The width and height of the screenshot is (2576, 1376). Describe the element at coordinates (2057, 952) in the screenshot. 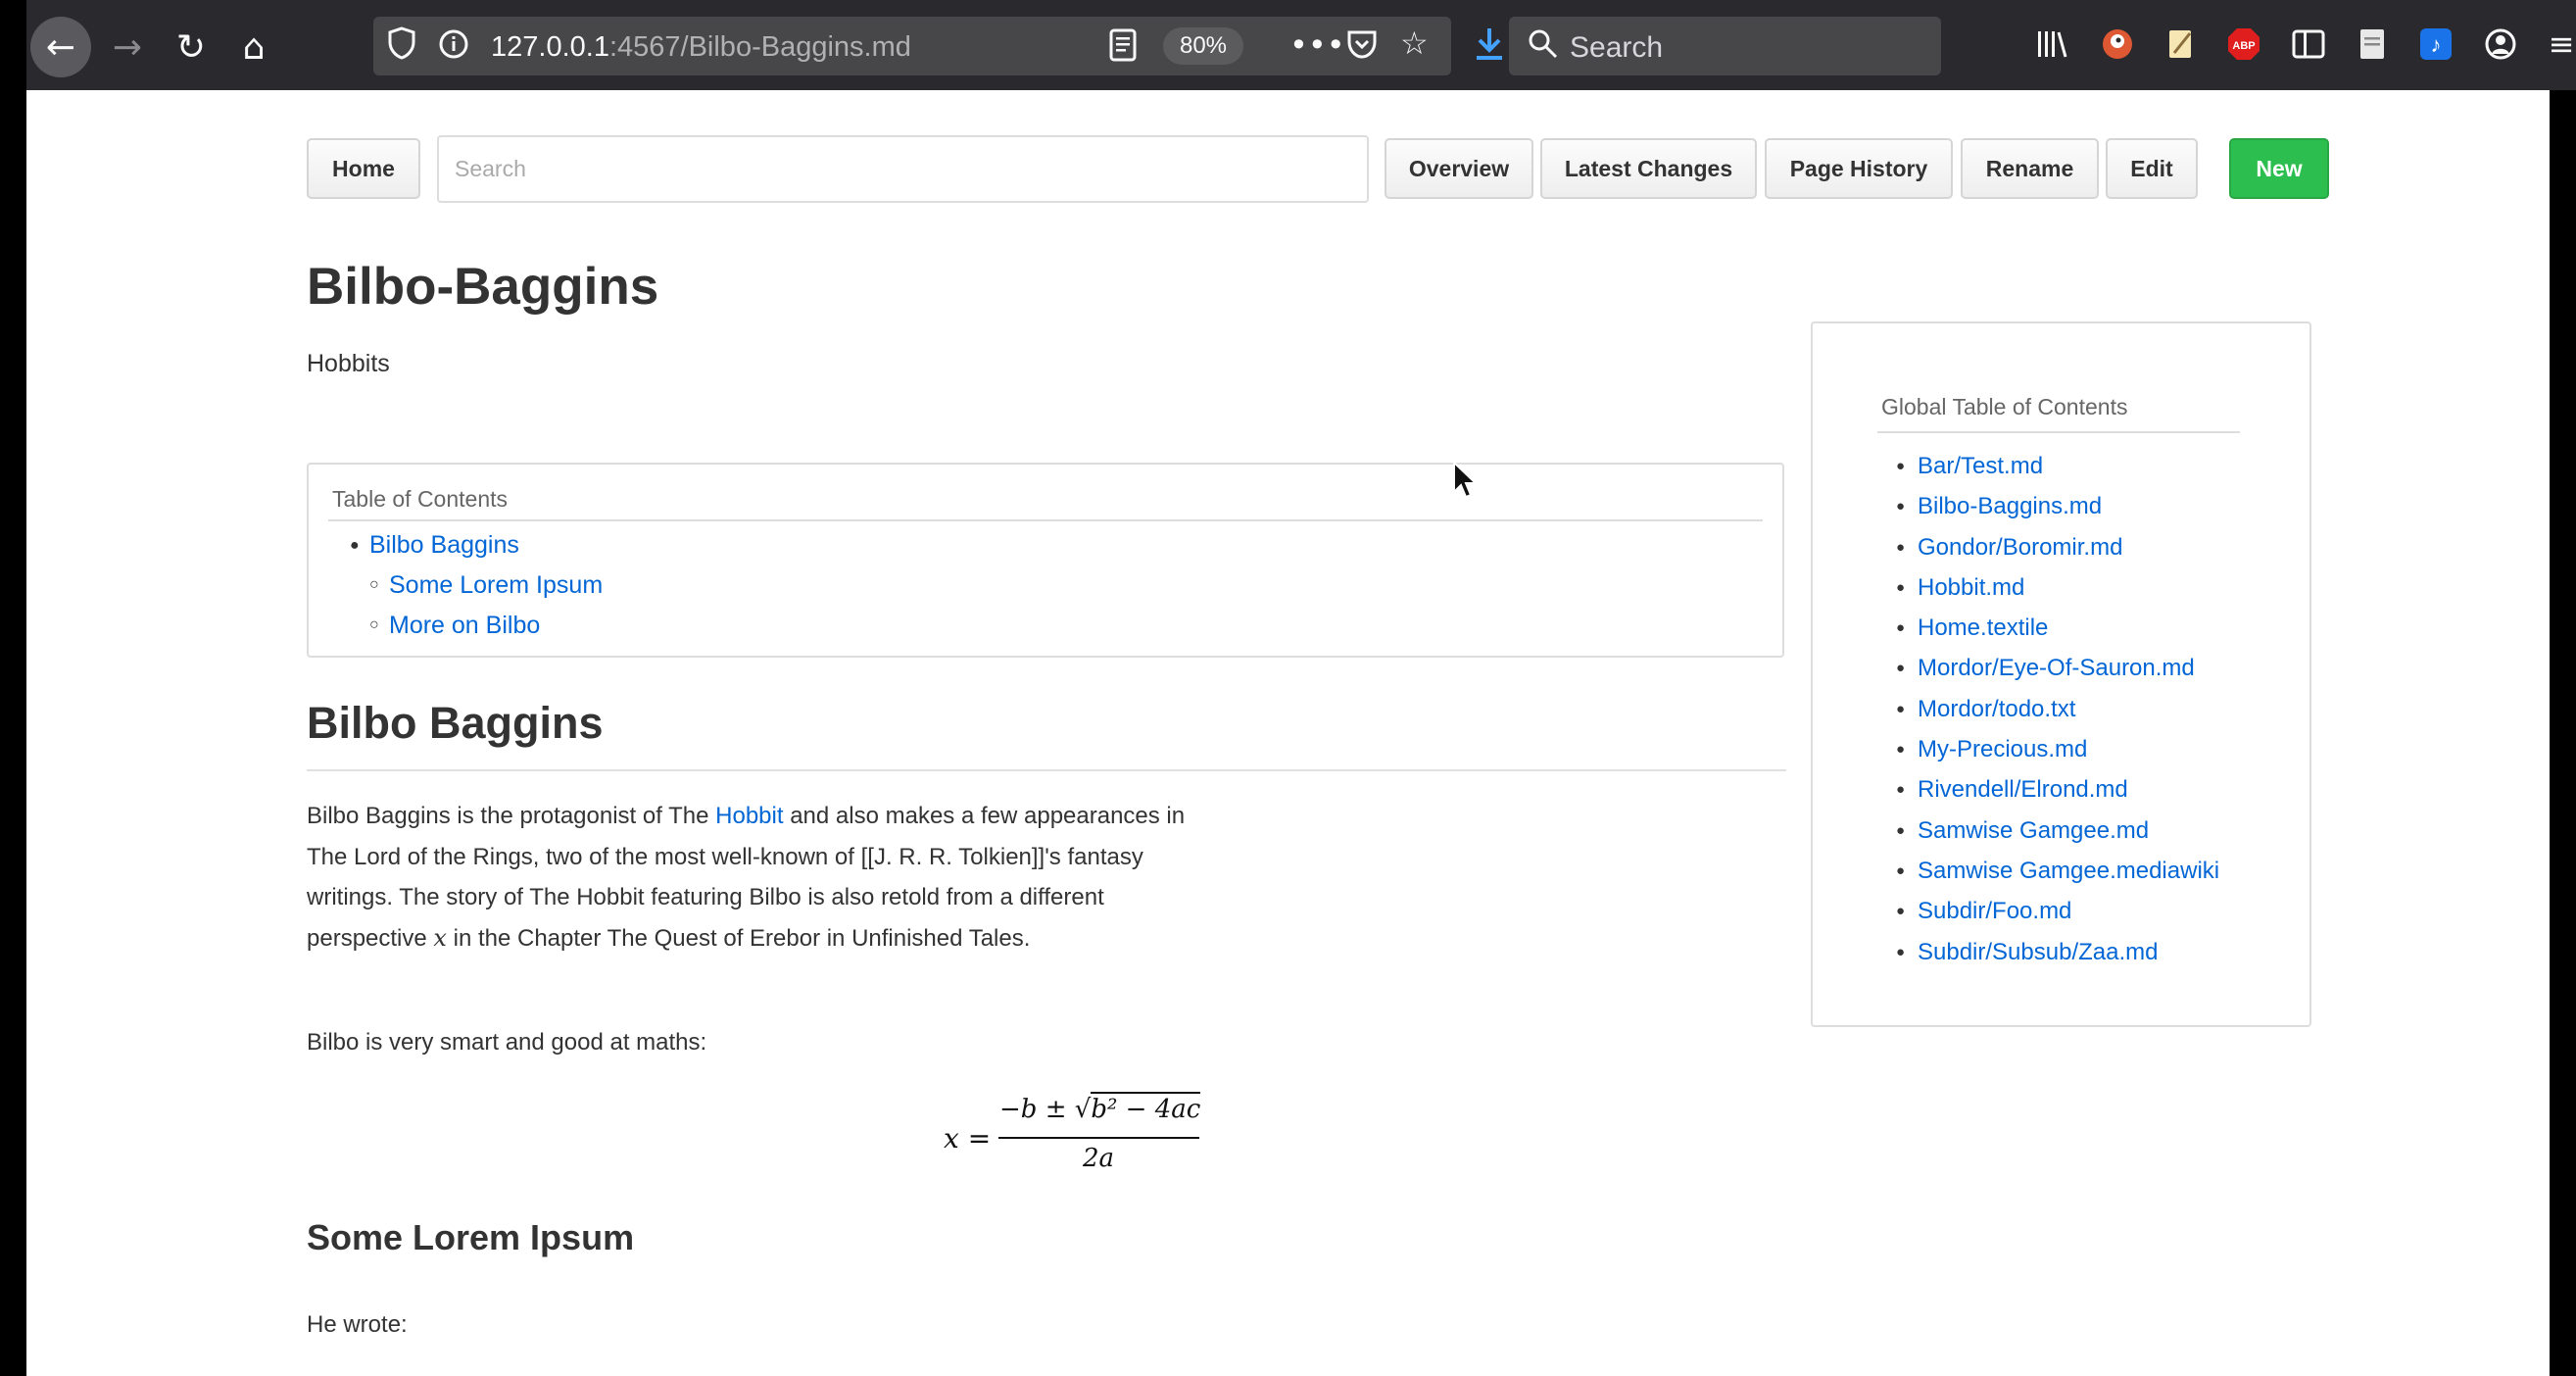

I see `global-toc-link: Subdir/Subsub/Zaa.md` at that location.